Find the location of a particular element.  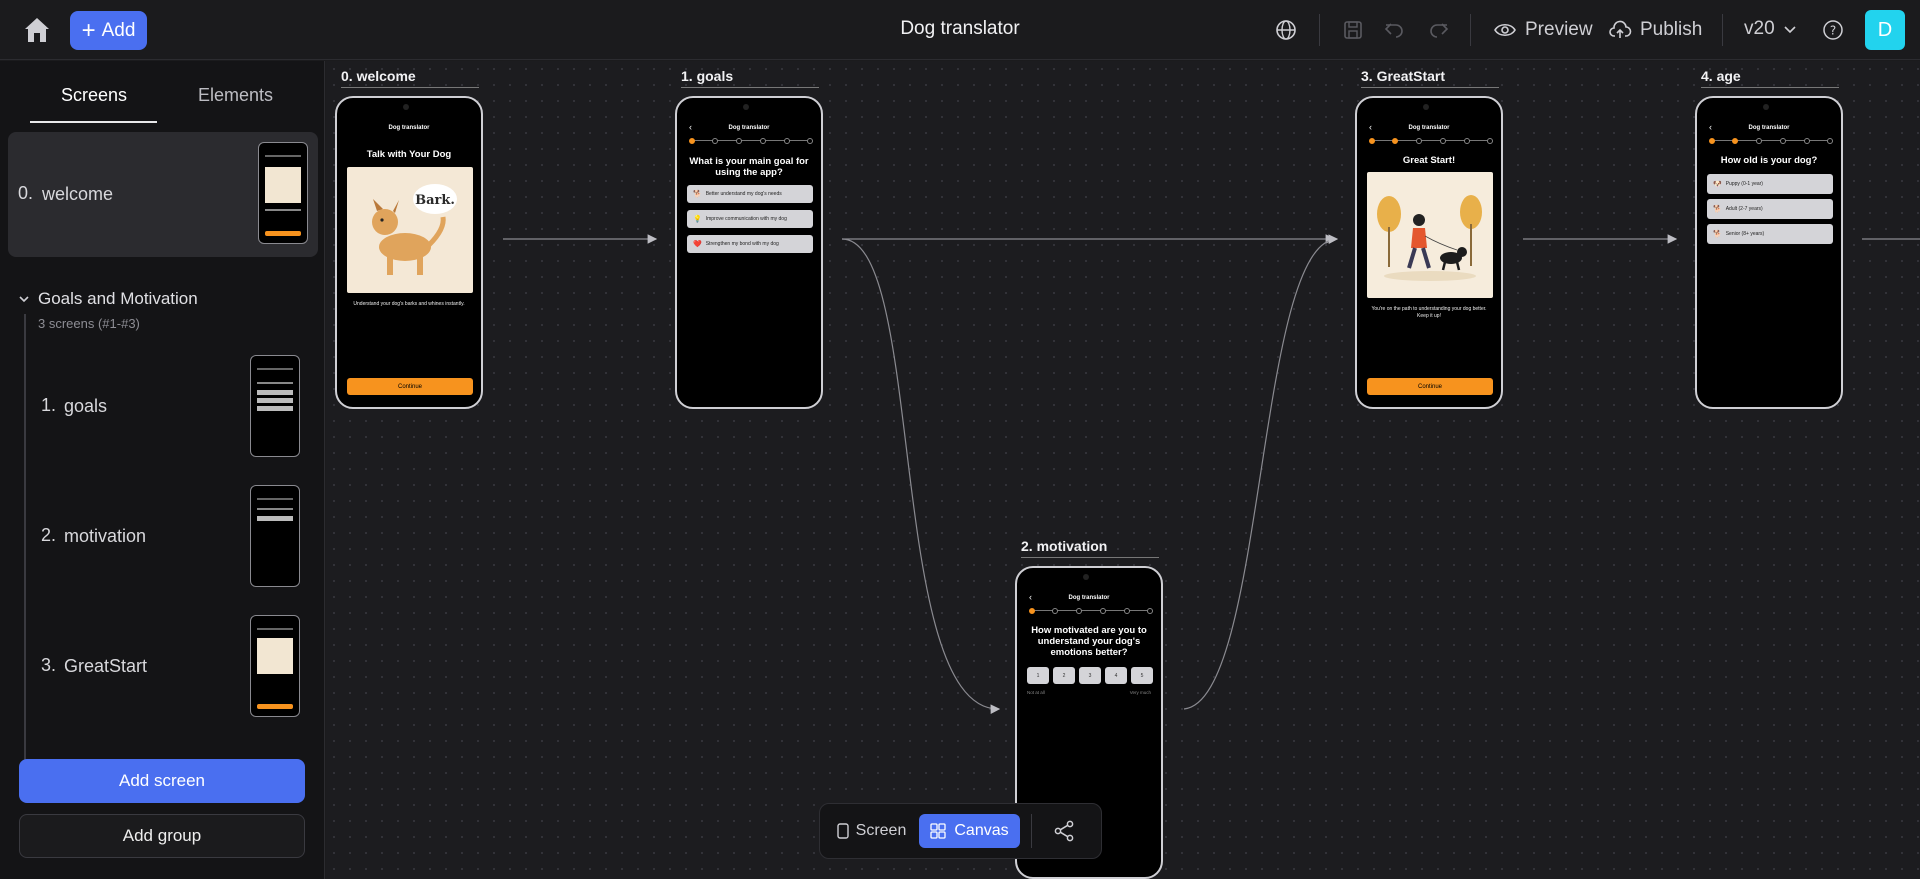

speech-bubble-text: Bark. is located at coordinates (435, 200).